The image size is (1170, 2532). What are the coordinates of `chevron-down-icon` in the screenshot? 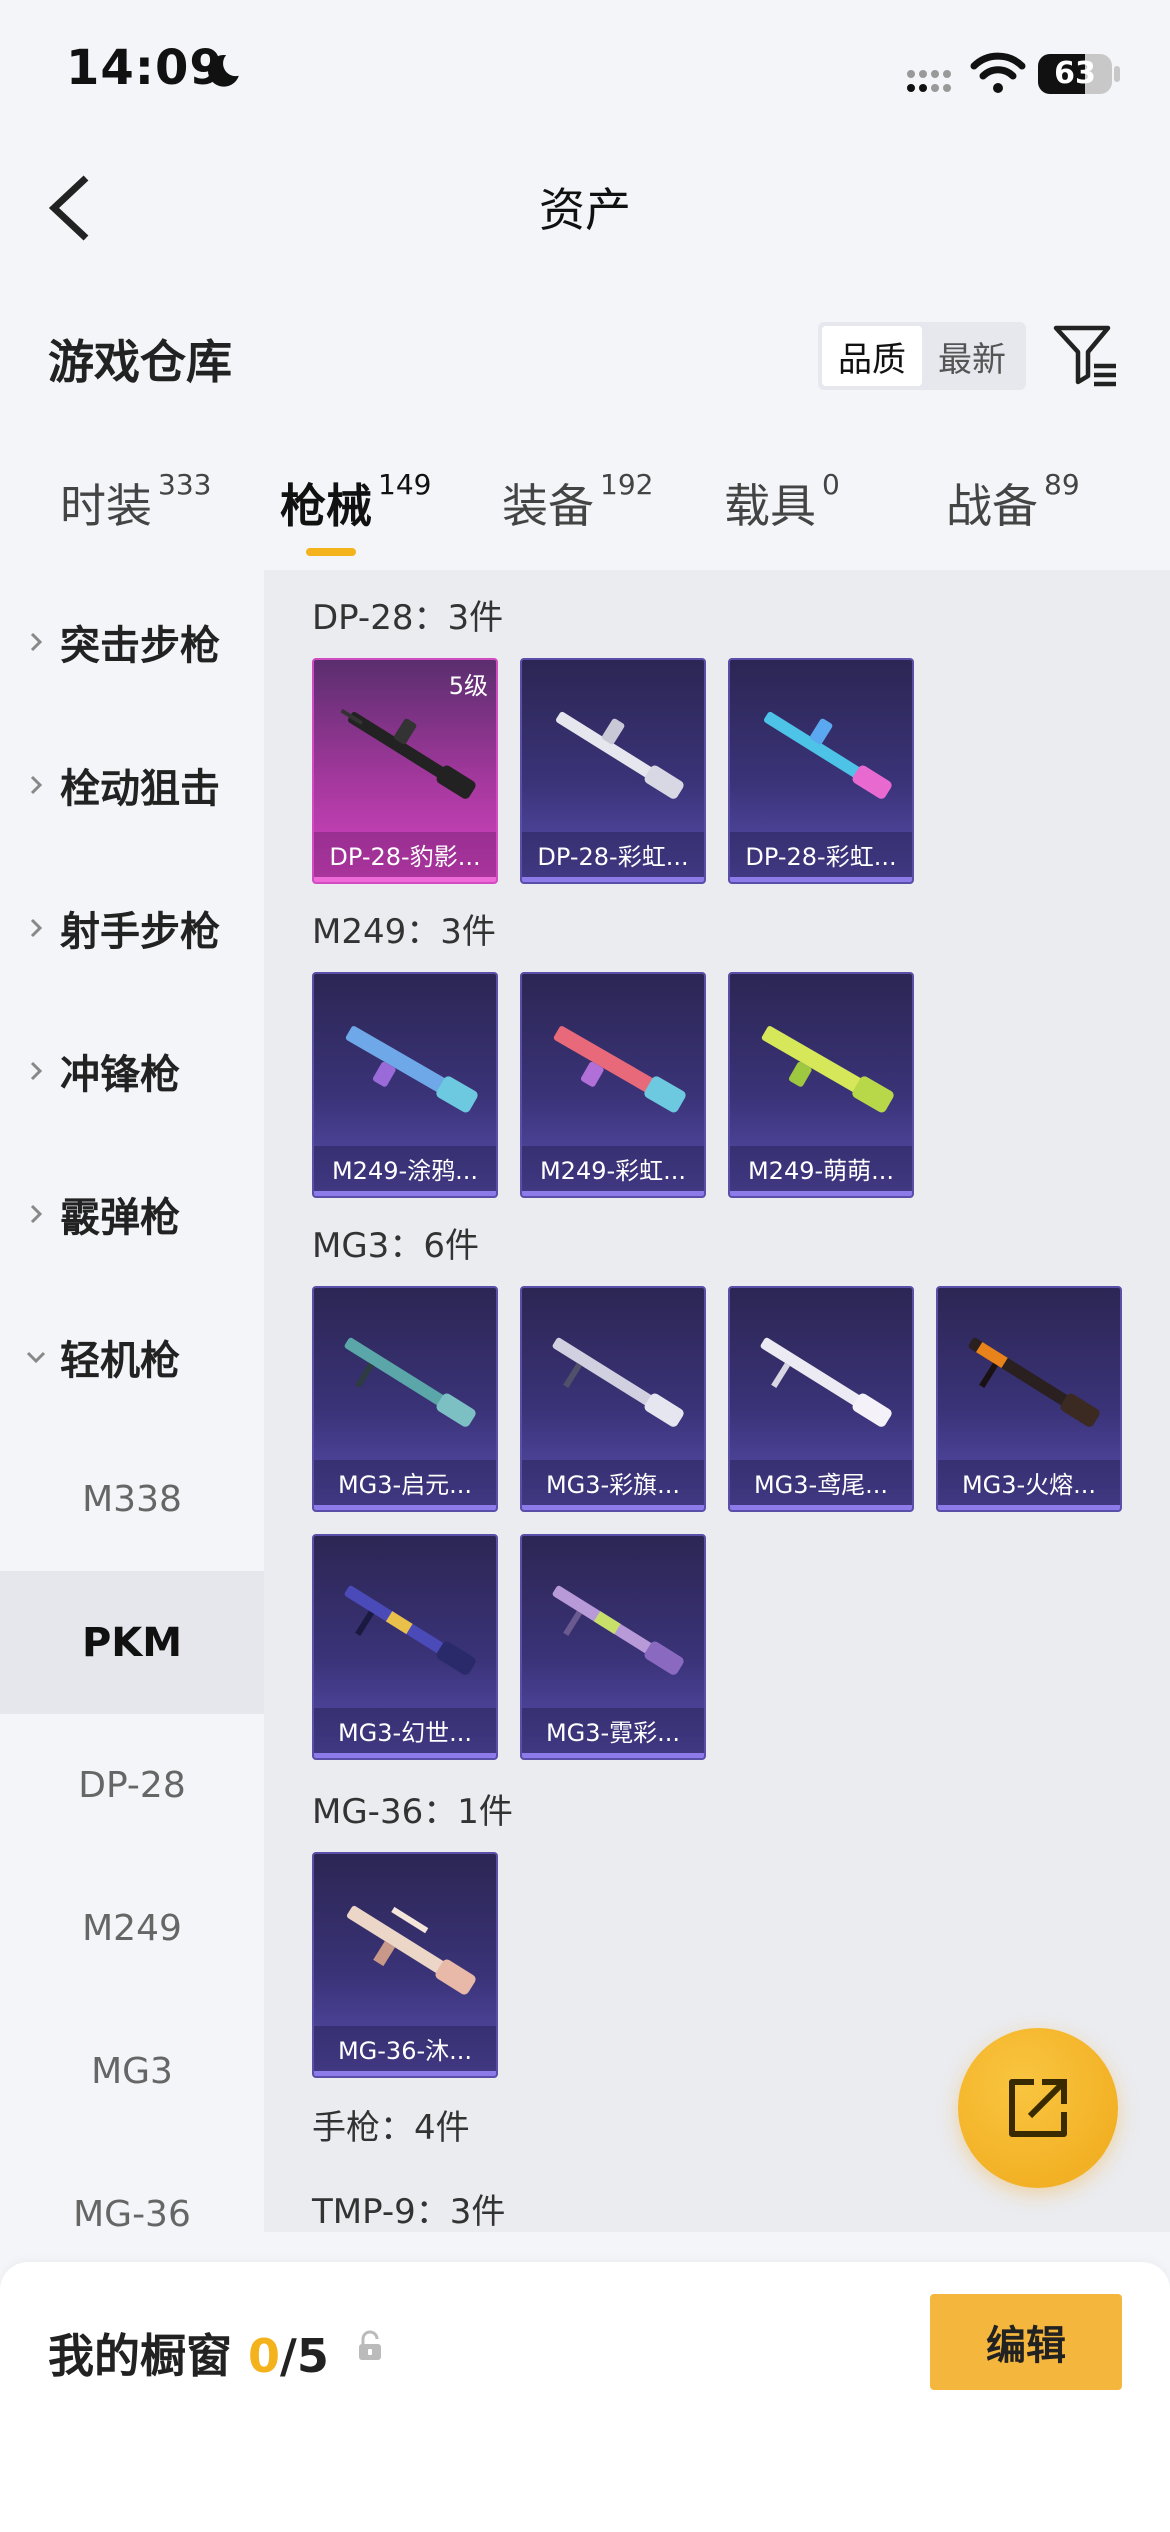 It's located at (36, 1357).